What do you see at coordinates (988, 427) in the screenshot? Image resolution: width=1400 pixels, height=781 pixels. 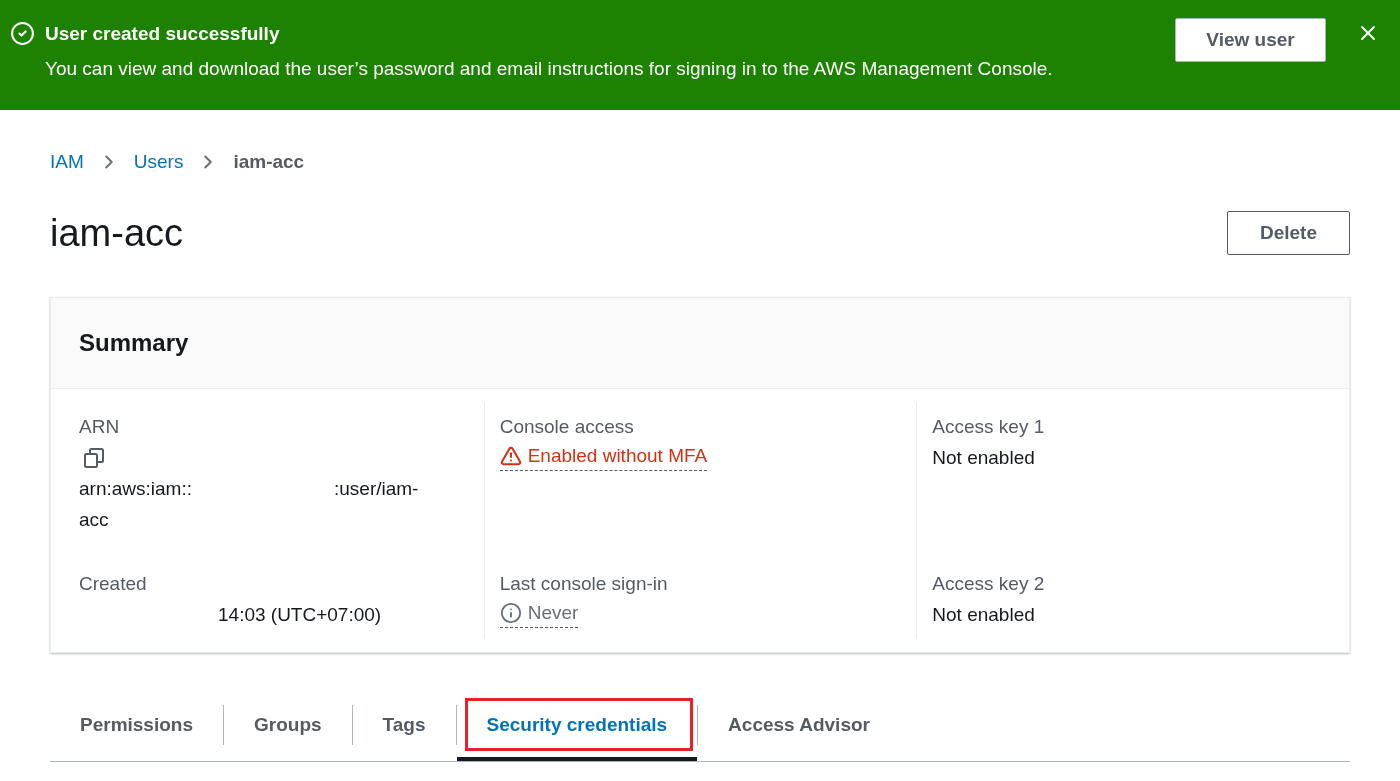 I see `field-label: Access key 1` at bounding box center [988, 427].